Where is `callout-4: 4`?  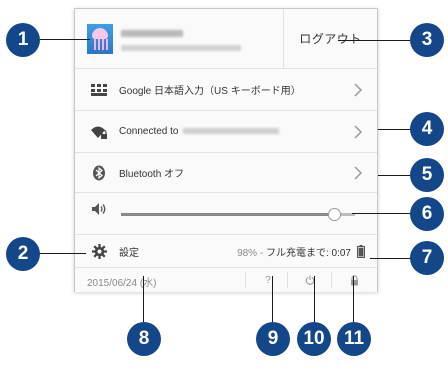 callout-4: 4 is located at coordinates (427, 129).